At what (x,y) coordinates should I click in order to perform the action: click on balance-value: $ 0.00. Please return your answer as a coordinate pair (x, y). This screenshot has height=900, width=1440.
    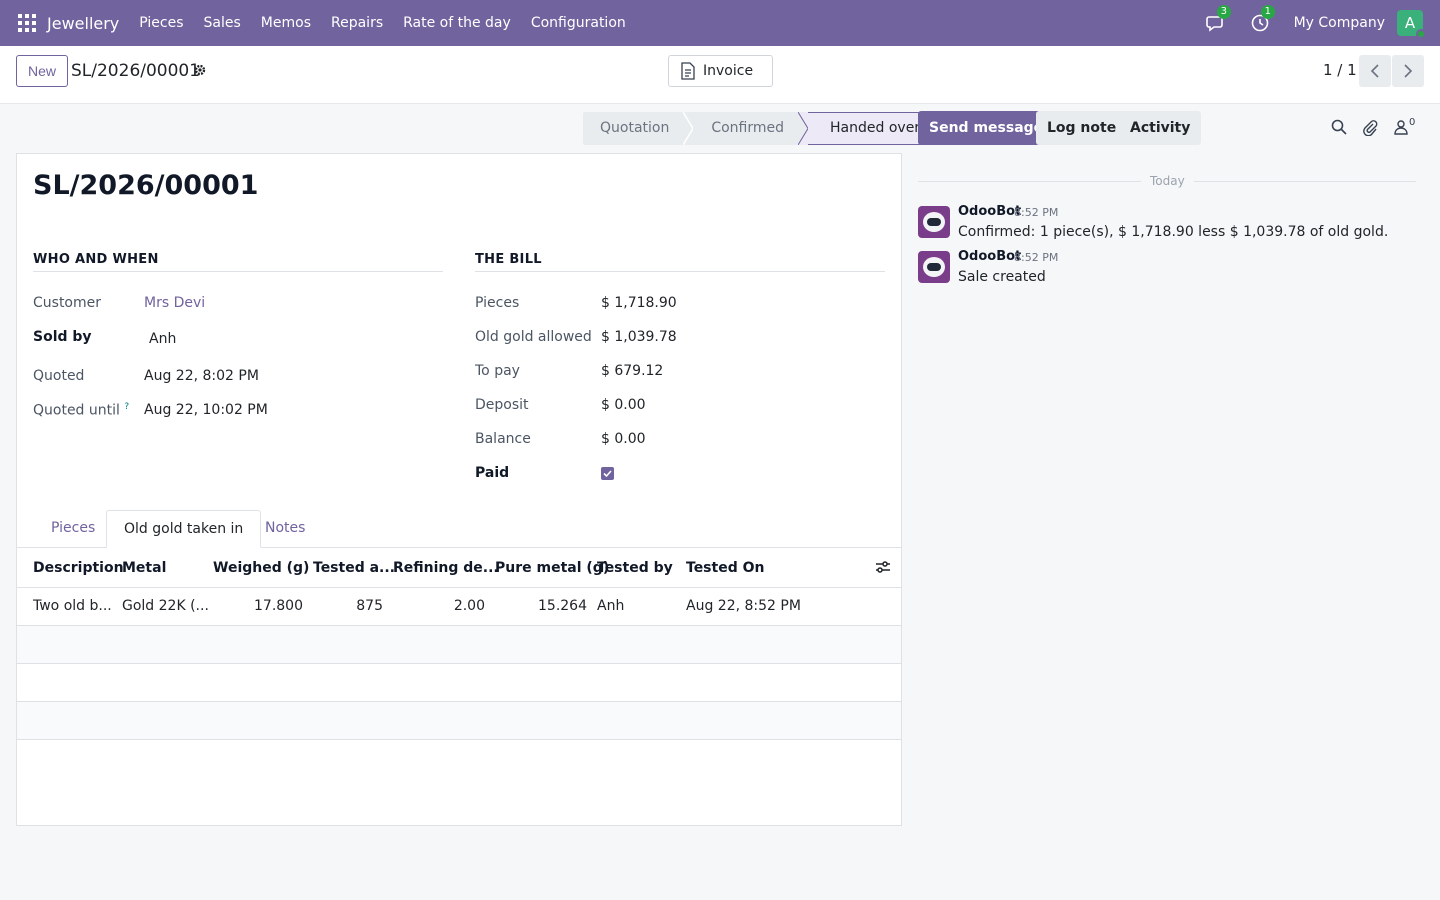
    Looking at the image, I should click on (623, 439).